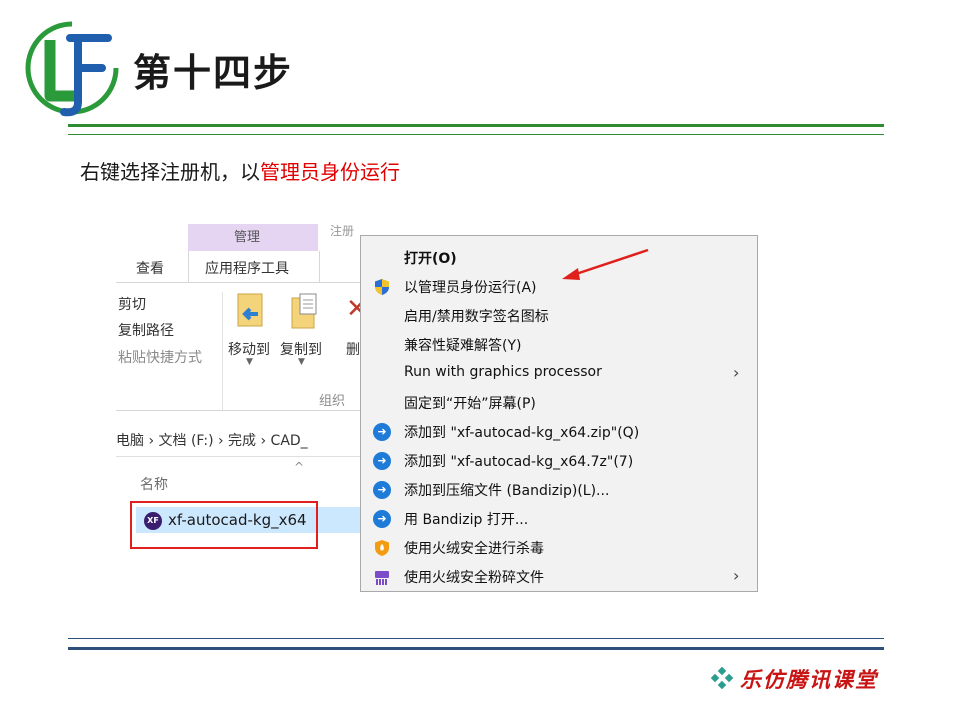  I want to click on header-rule-thick, so click(476, 125).